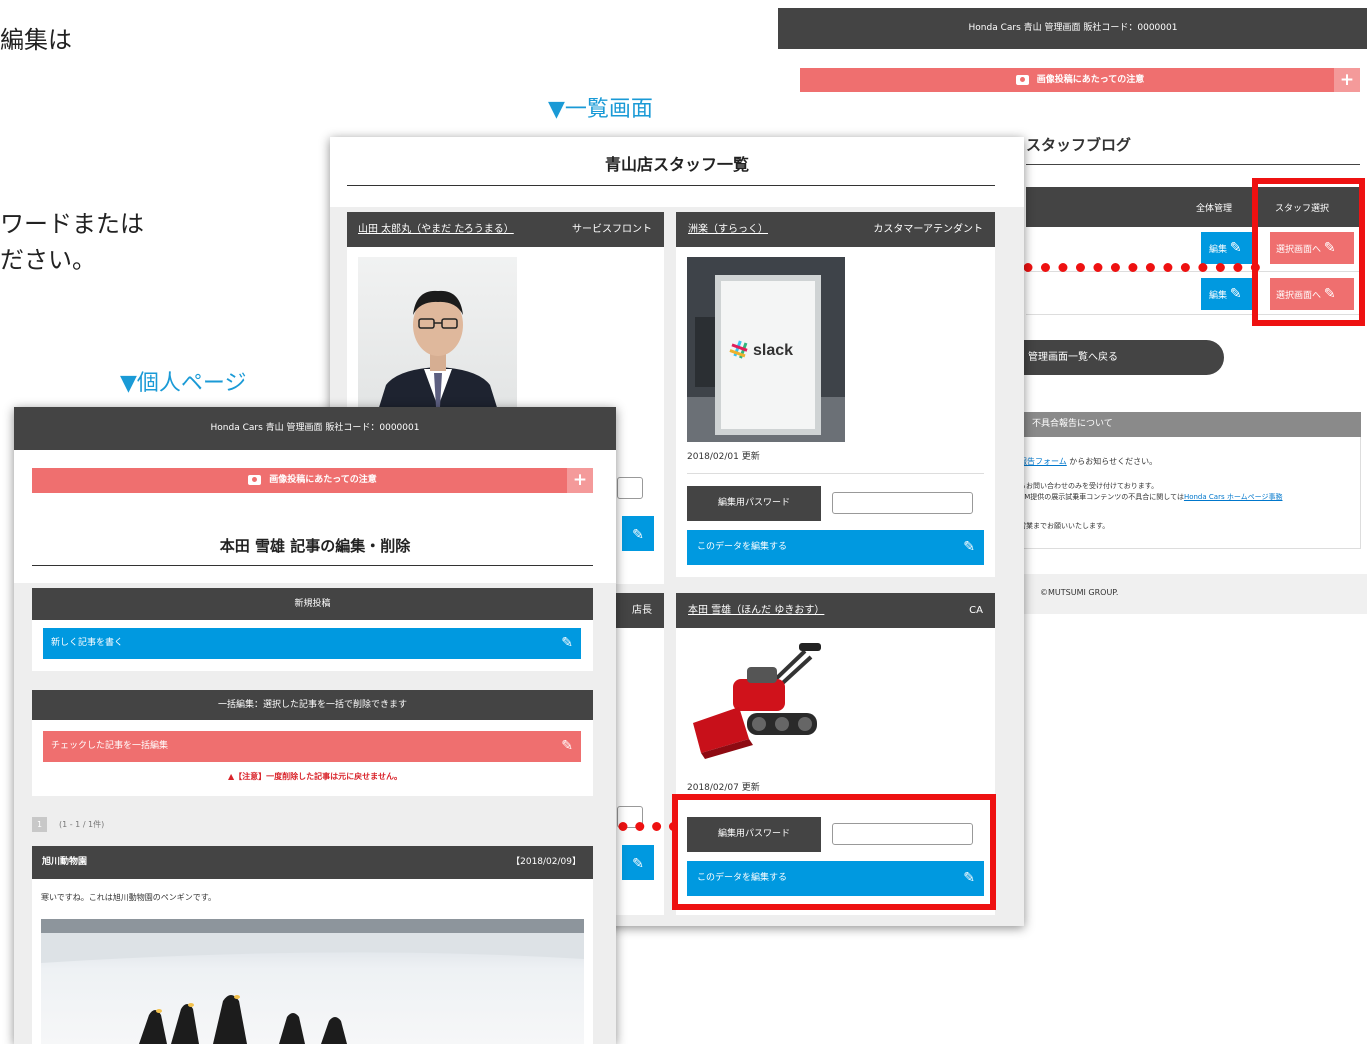  Describe the element at coordinates (312, 643) in the screenshot. I see `new-post-button: 新しく記事を書く ✎` at that location.